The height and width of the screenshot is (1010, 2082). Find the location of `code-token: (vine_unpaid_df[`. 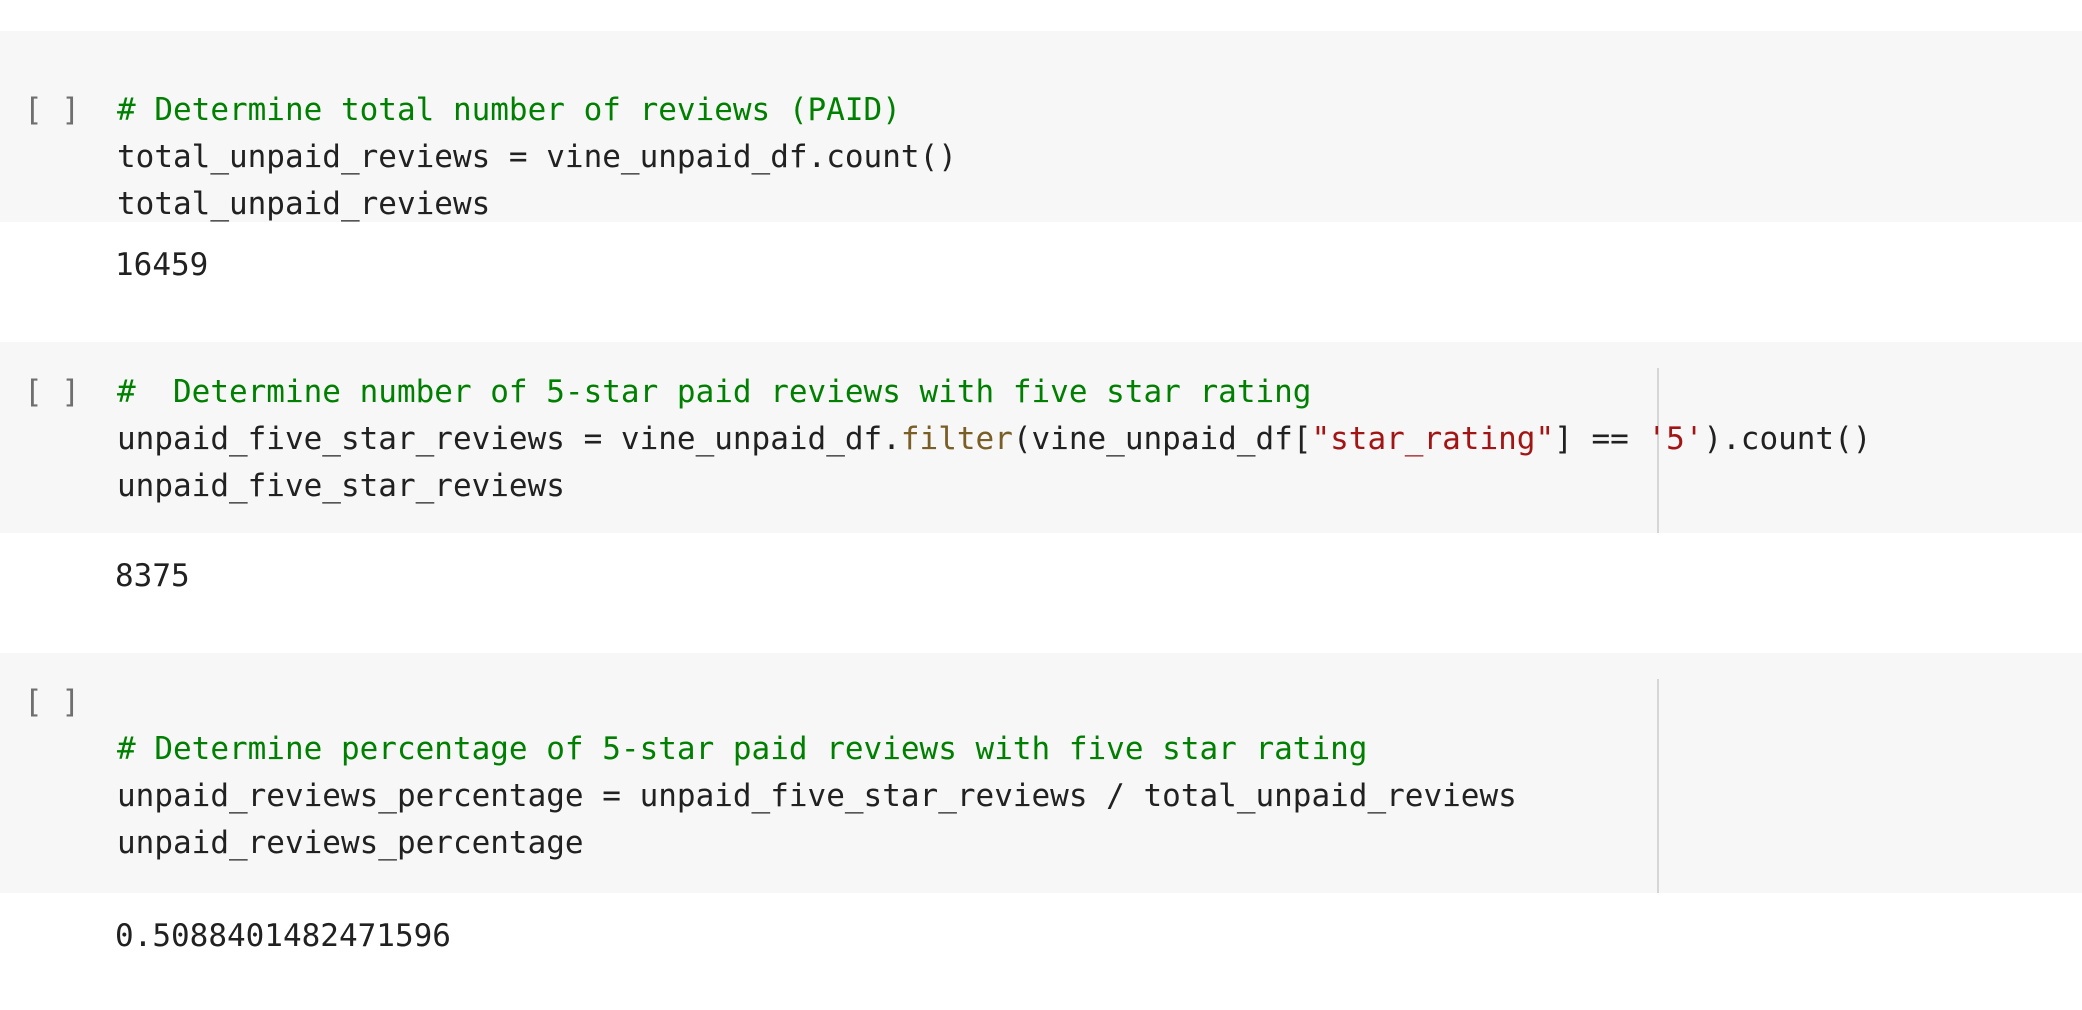

code-token: (vine_unpaid_df[ is located at coordinates (1162, 439).